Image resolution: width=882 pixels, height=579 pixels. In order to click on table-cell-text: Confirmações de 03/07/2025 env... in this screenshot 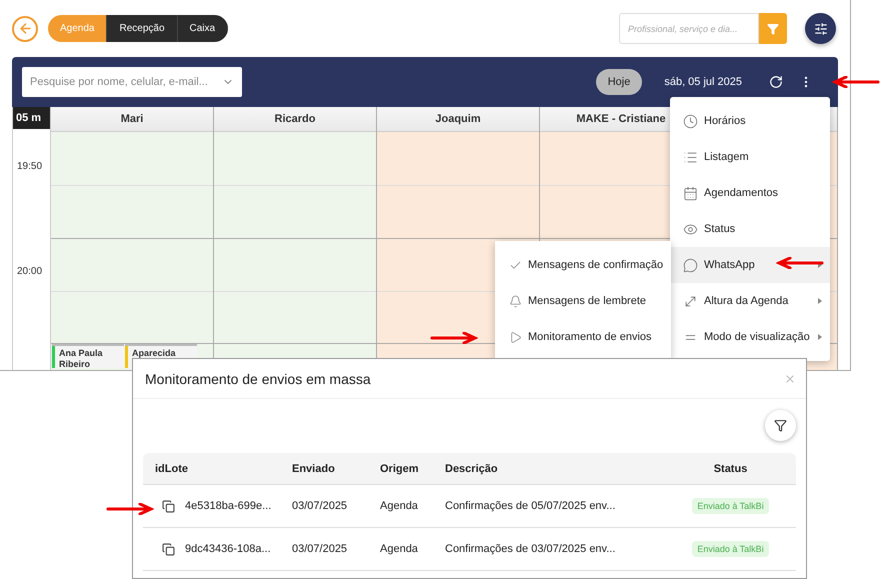, I will do `click(530, 549)`.